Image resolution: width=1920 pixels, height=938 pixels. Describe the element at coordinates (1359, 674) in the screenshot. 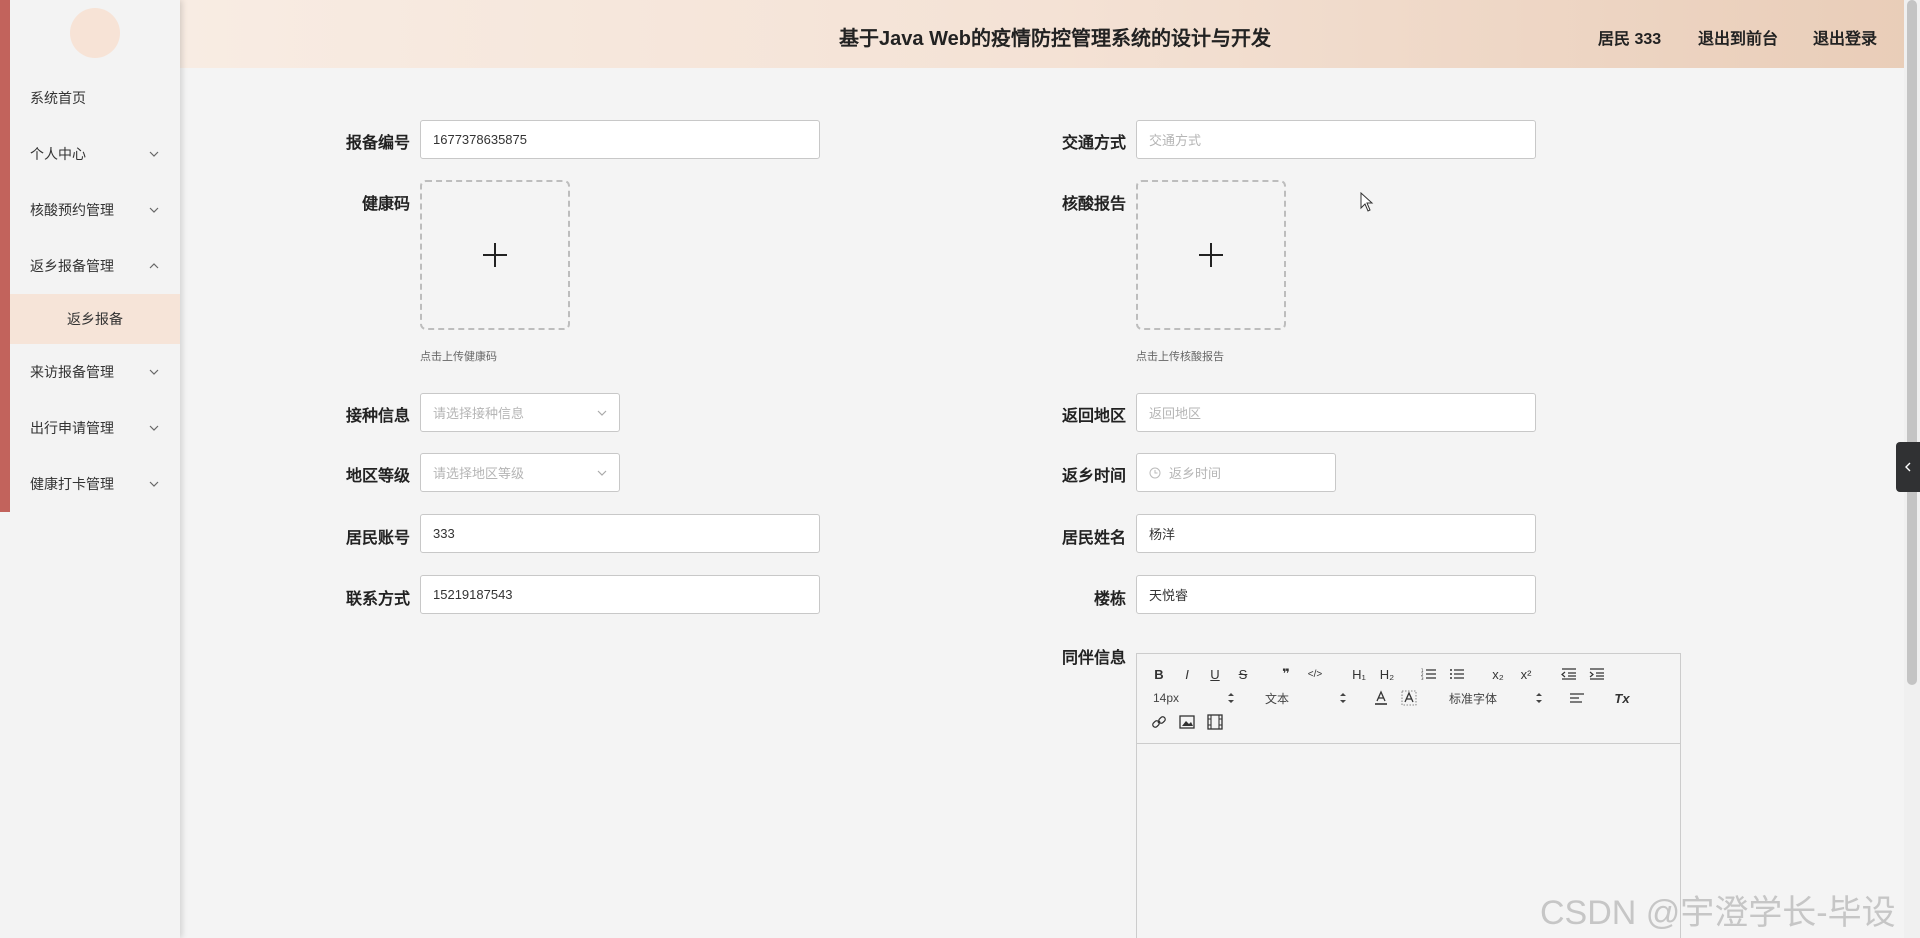

I see `h1-button: H₁` at that location.